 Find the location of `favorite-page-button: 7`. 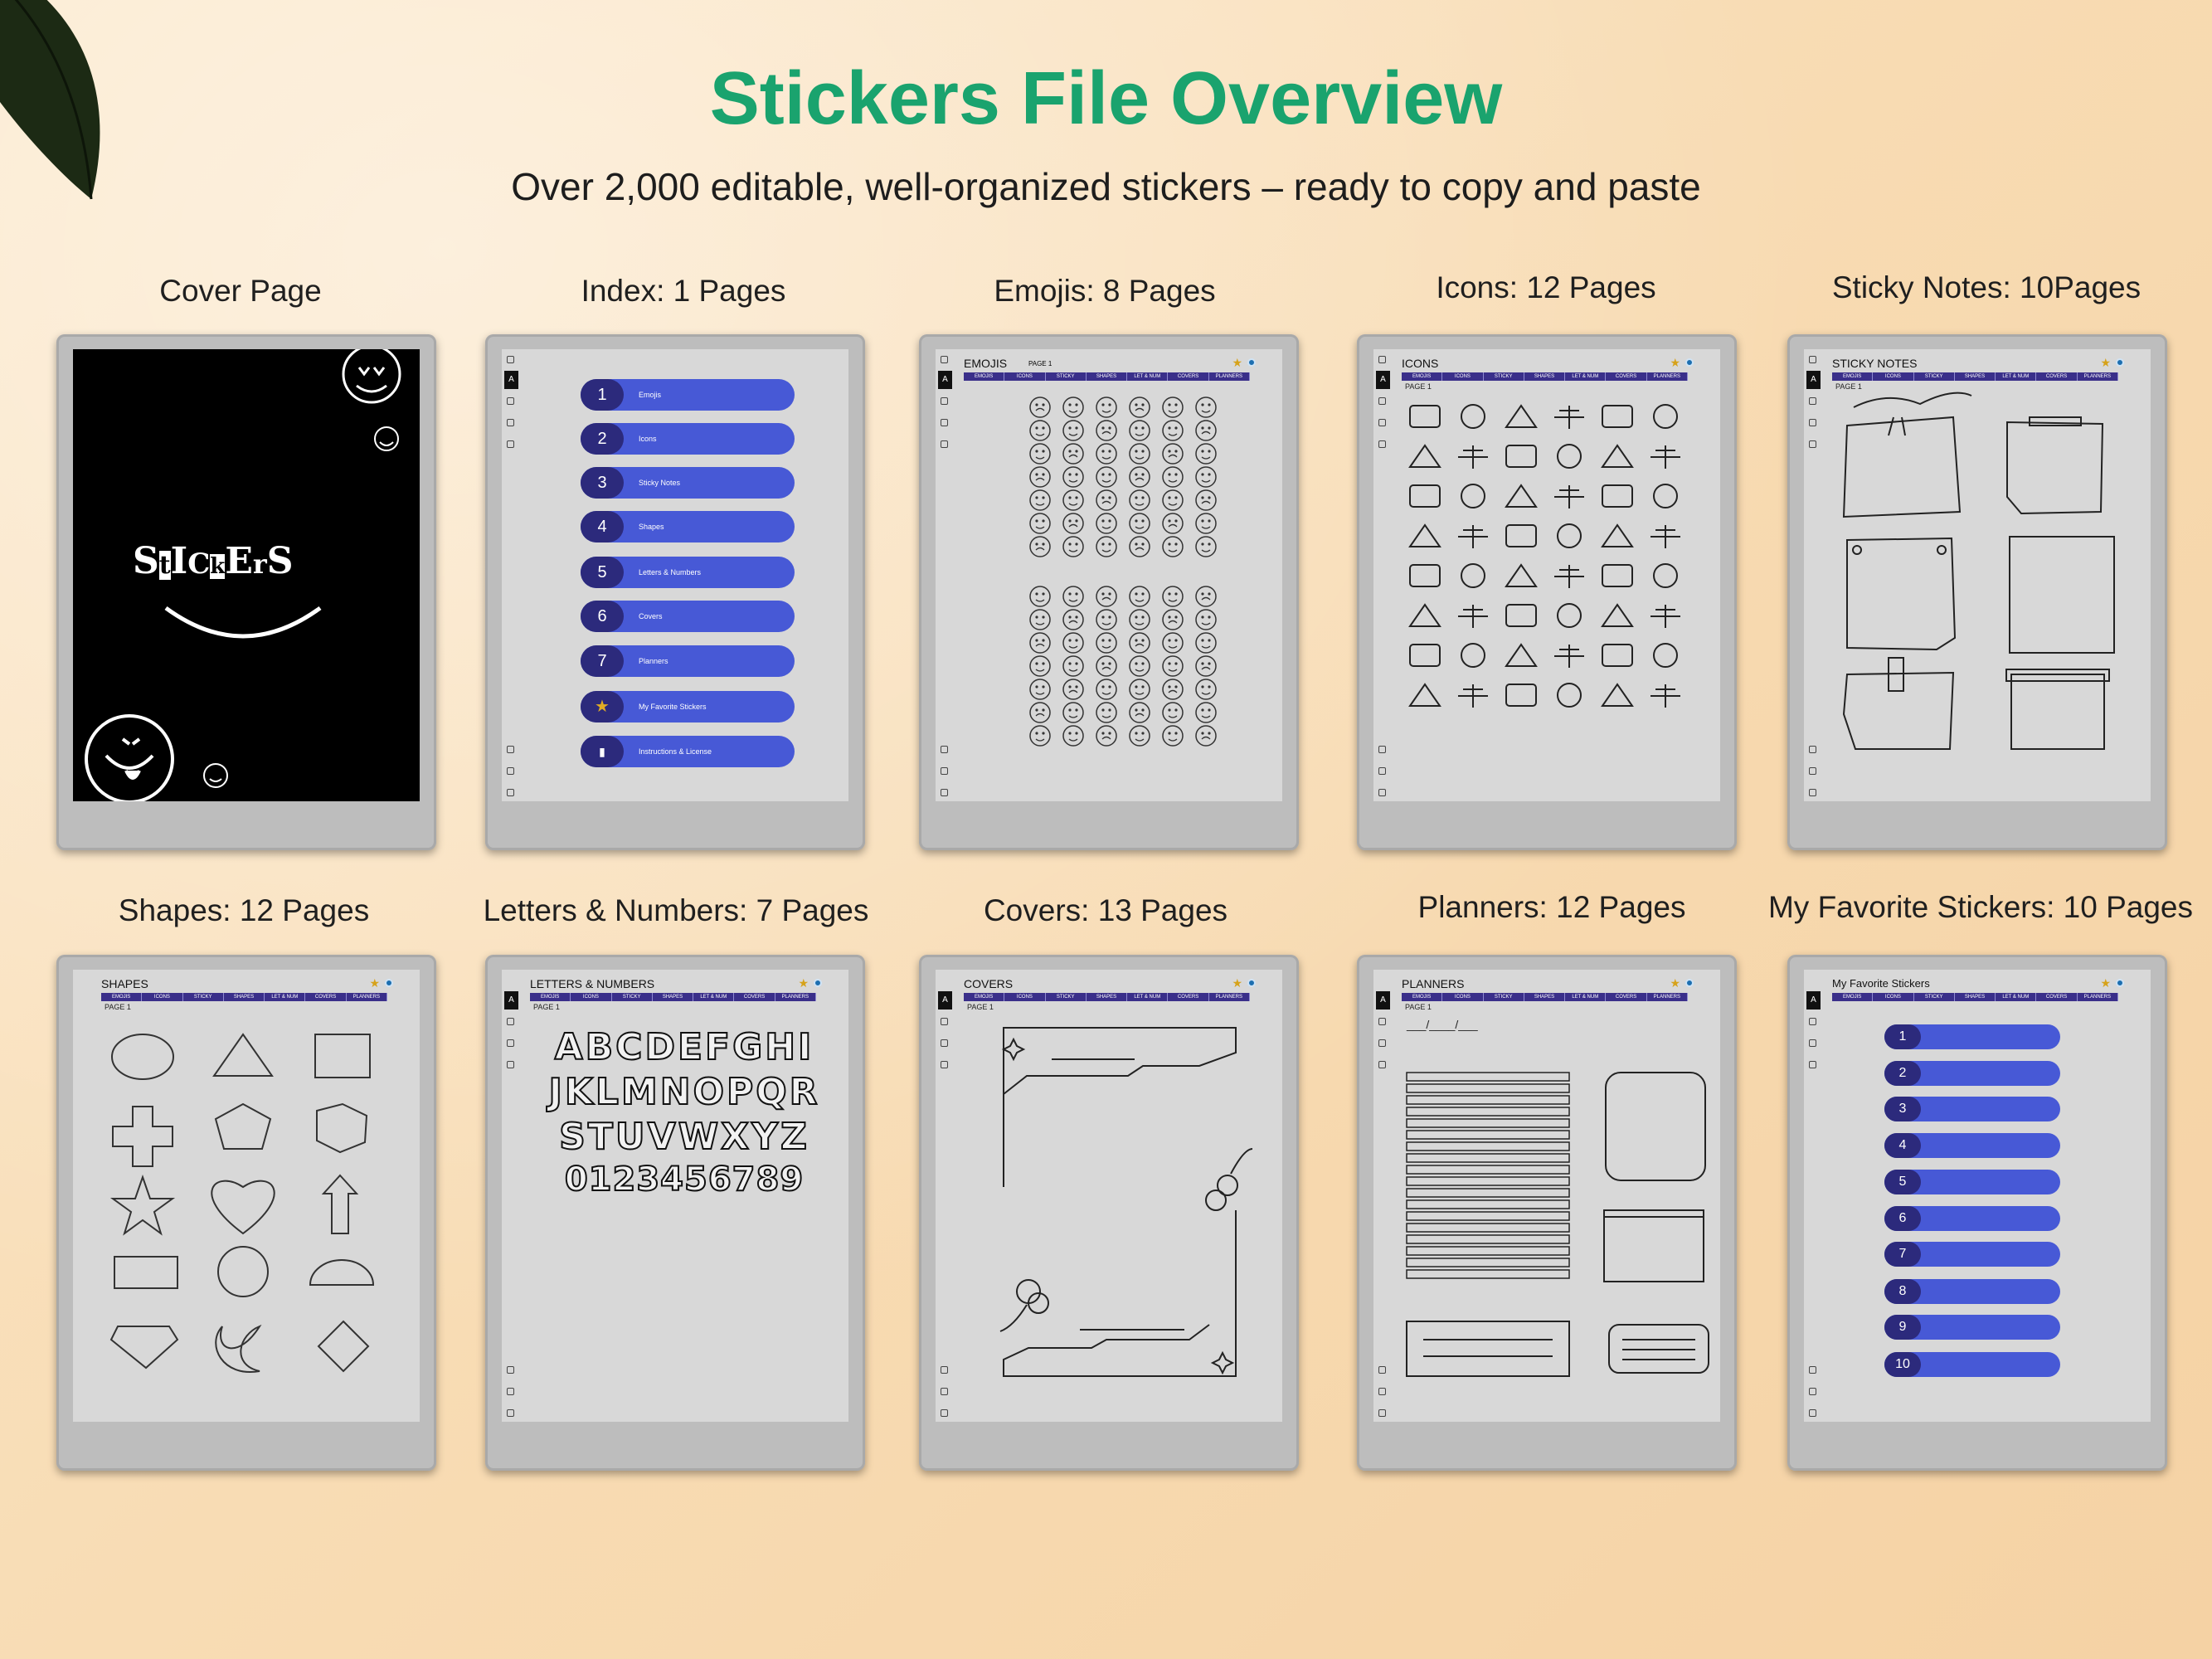

favorite-page-button: 7 is located at coordinates (1972, 1254).